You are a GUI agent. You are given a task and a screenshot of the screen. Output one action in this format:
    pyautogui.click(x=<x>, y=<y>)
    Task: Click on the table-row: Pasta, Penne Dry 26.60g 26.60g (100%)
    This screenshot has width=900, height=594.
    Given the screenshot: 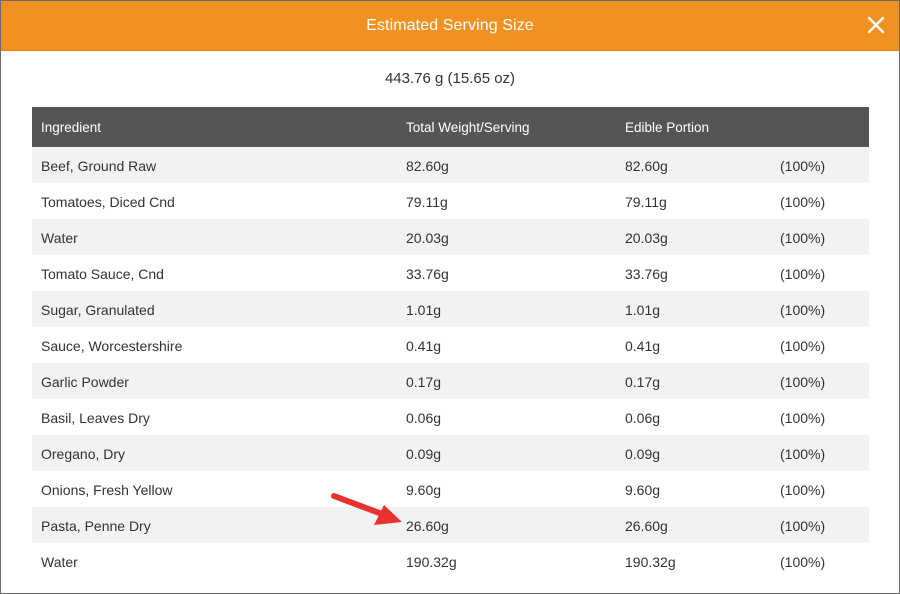 What is the action you would take?
    pyautogui.click(x=450, y=525)
    